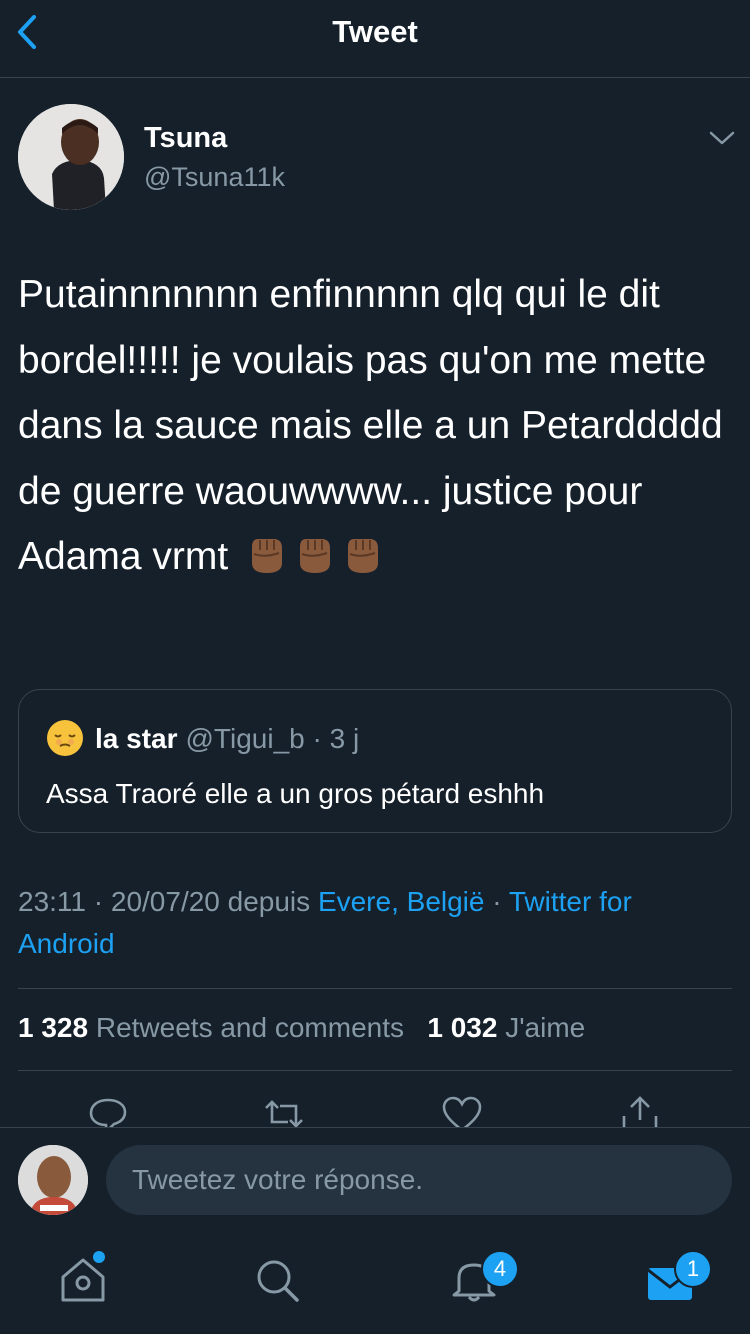  Describe the element at coordinates (545, 1027) in the screenshot. I see `likes-label: J'aime` at that location.